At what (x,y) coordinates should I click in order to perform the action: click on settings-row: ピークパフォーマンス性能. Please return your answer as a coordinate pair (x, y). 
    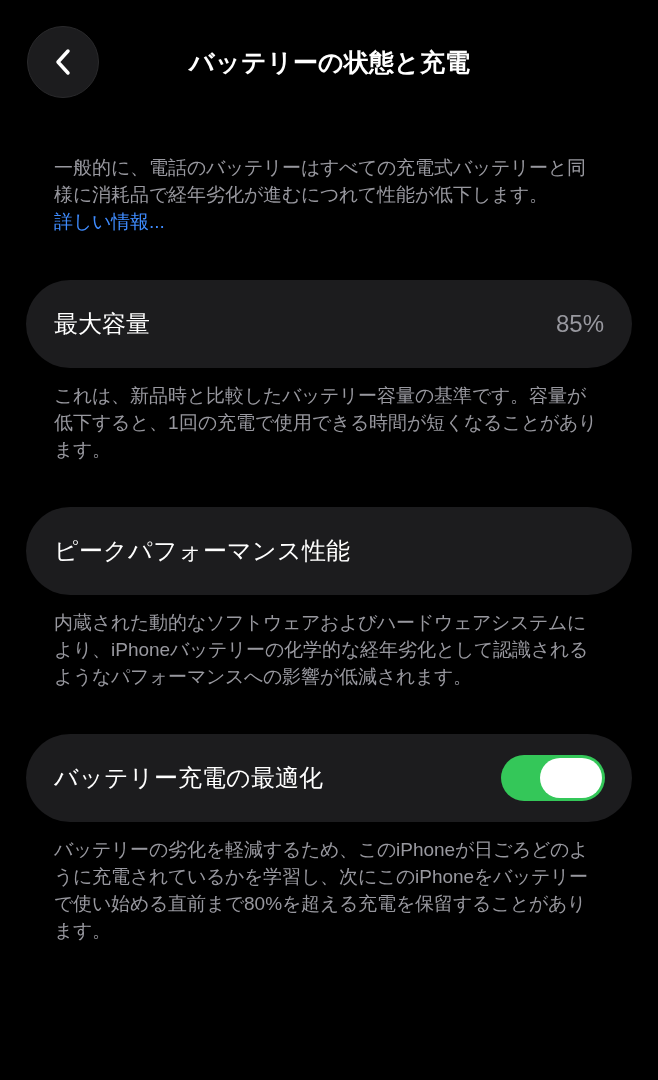
    Looking at the image, I should click on (329, 551).